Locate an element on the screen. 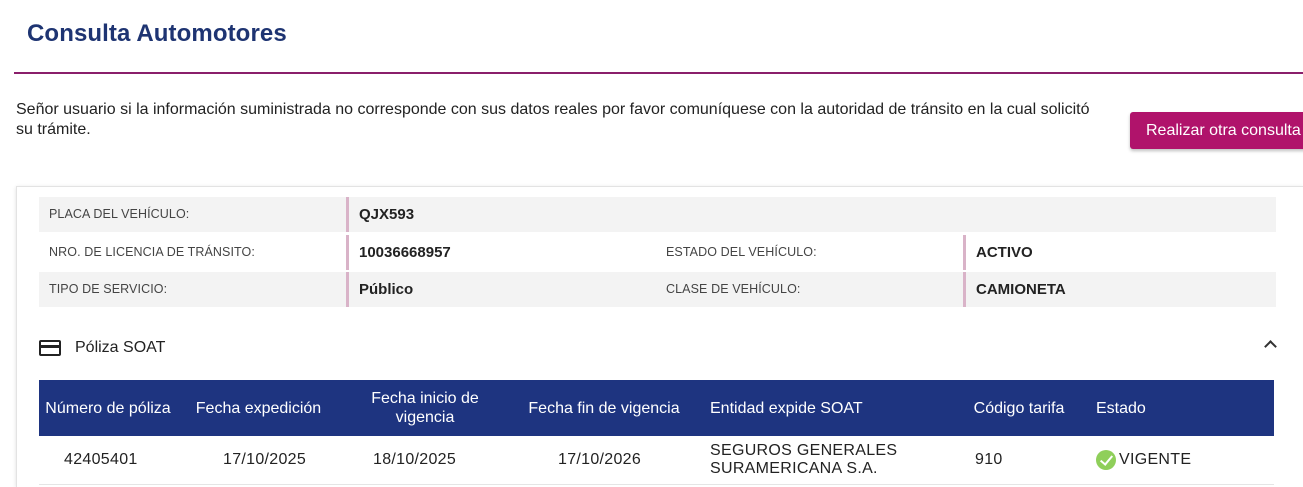  plate-label: PLACA DEL VEHÍCULO: is located at coordinates (119, 214).